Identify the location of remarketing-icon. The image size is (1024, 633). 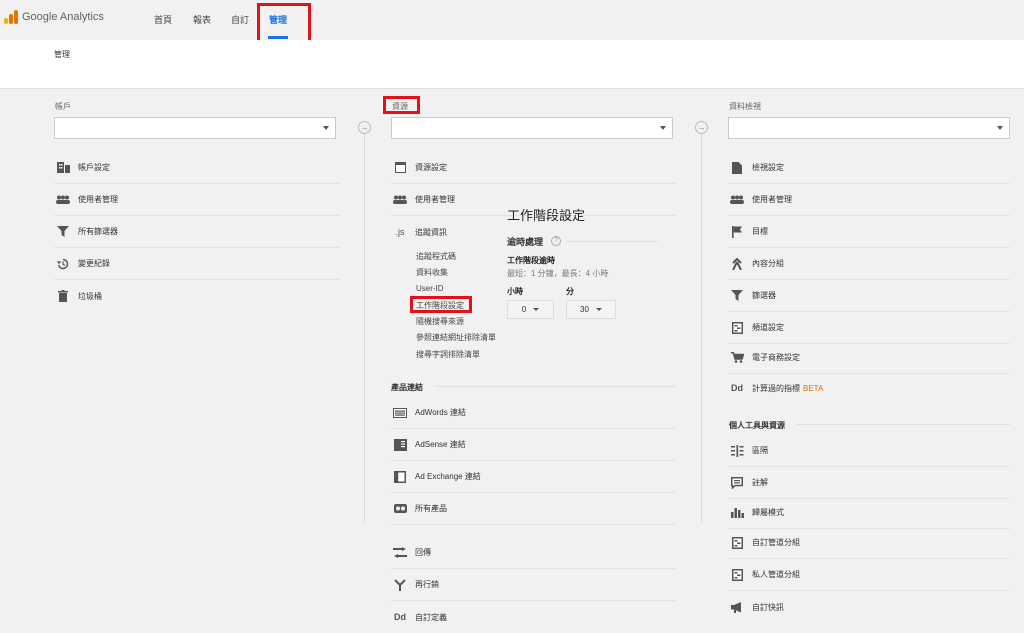
(400, 584).